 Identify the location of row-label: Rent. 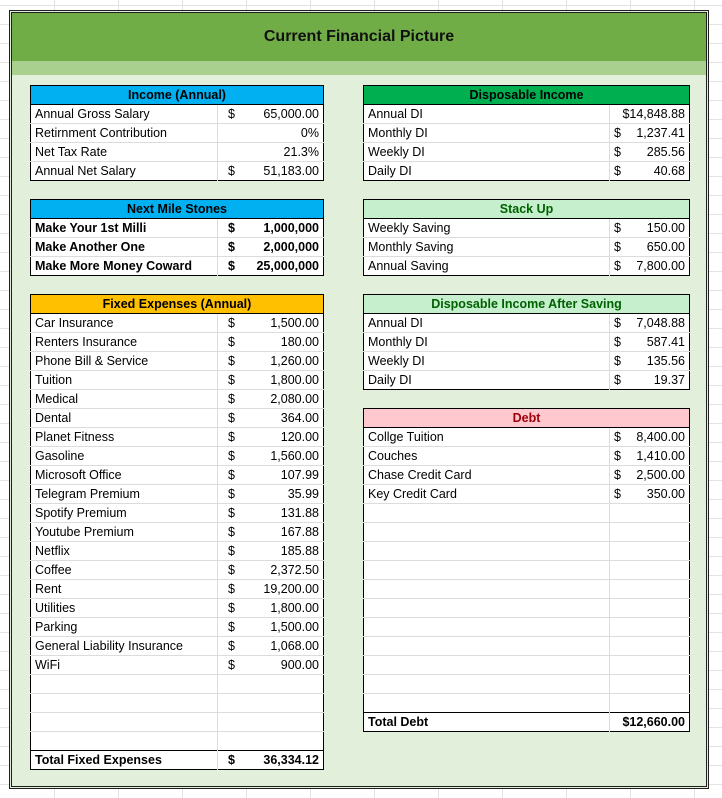
(124, 589).